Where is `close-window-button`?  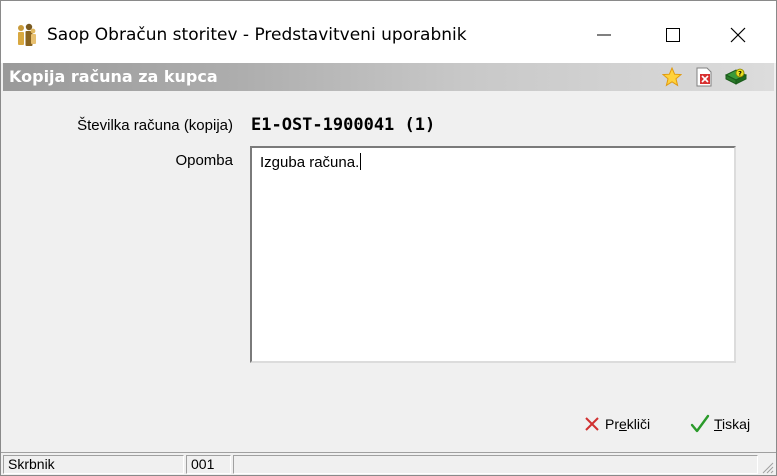
close-window-button is located at coordinates (738, 35).